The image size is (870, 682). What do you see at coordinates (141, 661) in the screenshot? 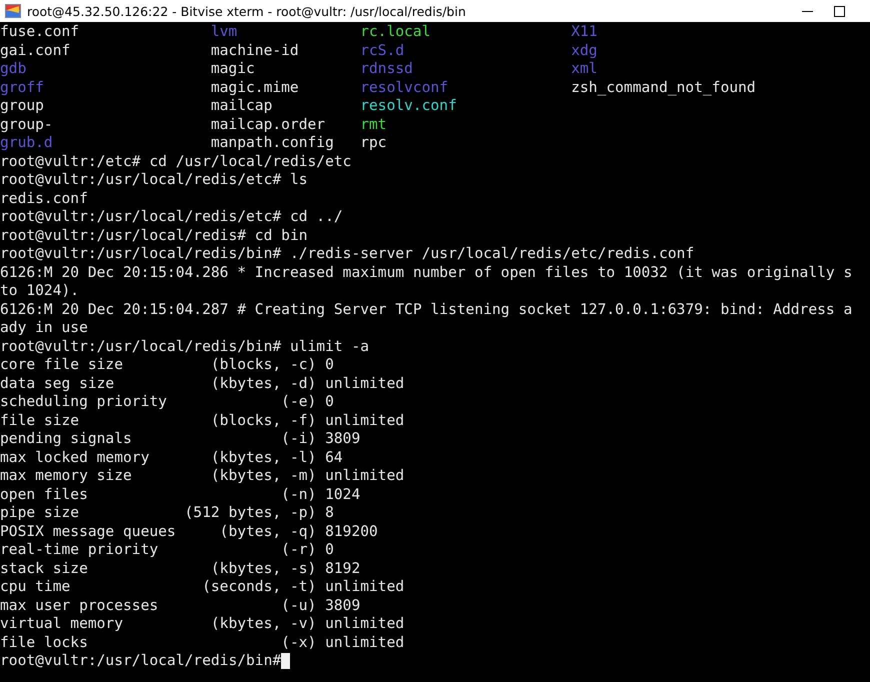
I see `prompt: root@vultr:/usr/local/redis/bin#` at bounding box center [141, 661].